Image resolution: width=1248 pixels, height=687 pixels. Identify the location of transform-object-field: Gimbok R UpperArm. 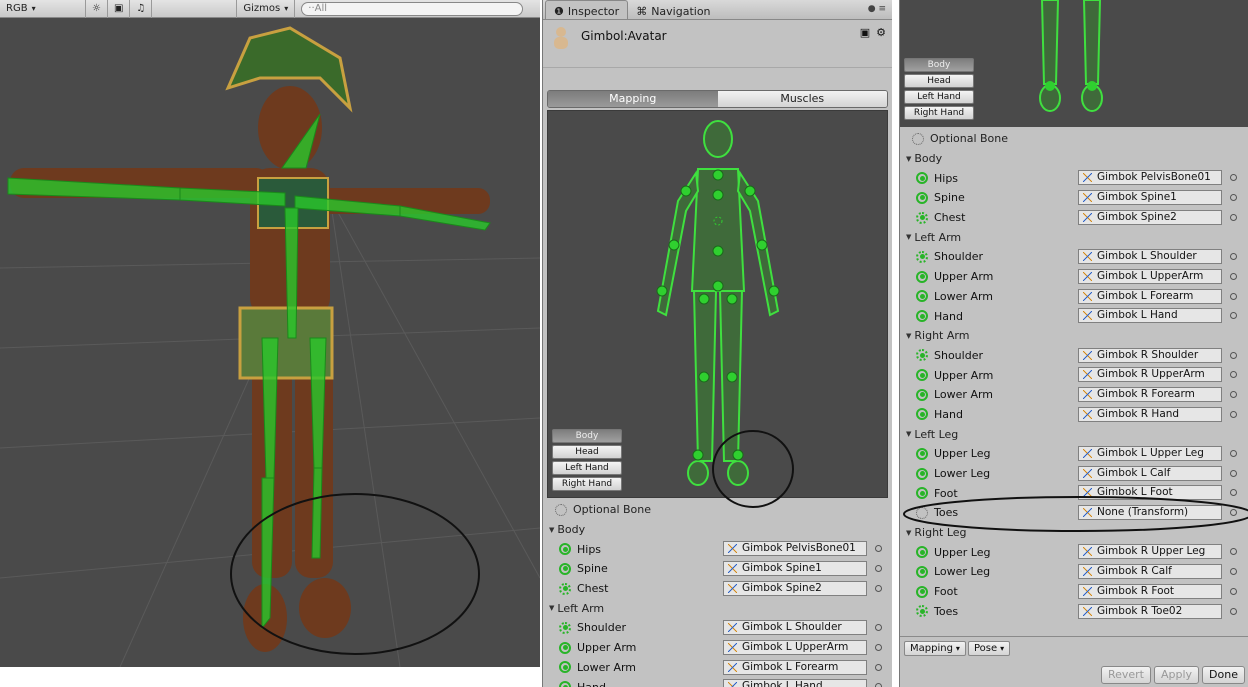
(1150, 375).